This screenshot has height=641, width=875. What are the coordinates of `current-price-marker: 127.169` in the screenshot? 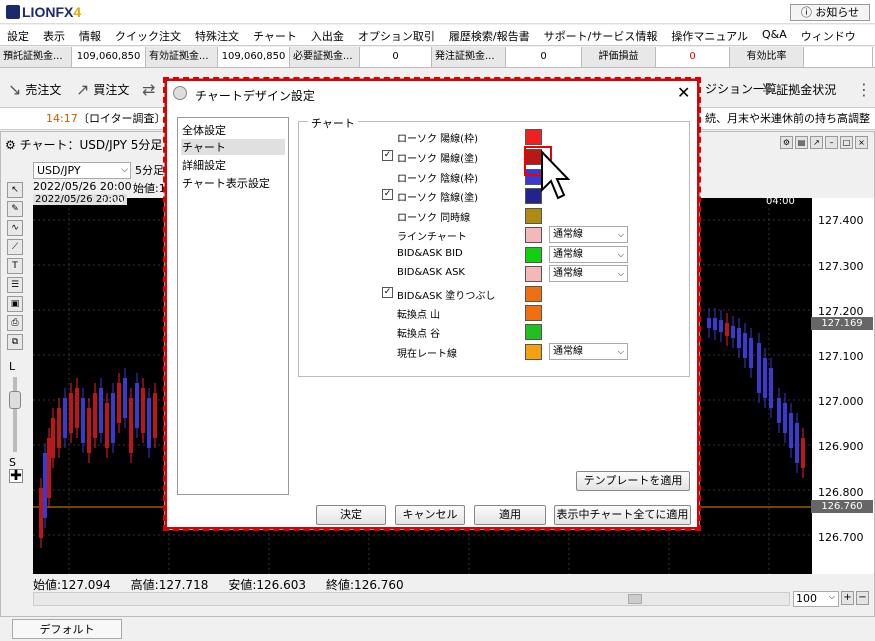 It's located at (842, 323).